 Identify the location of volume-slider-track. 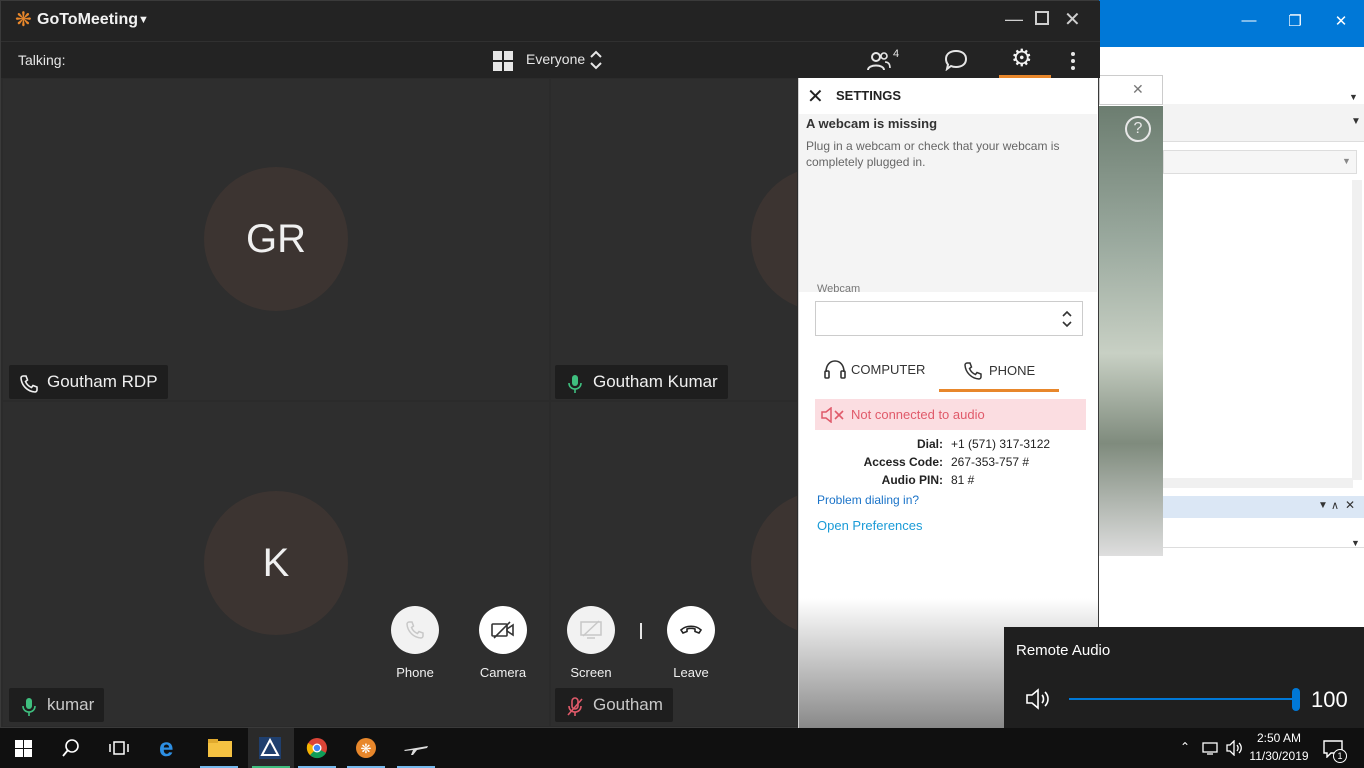
(1183, 699).